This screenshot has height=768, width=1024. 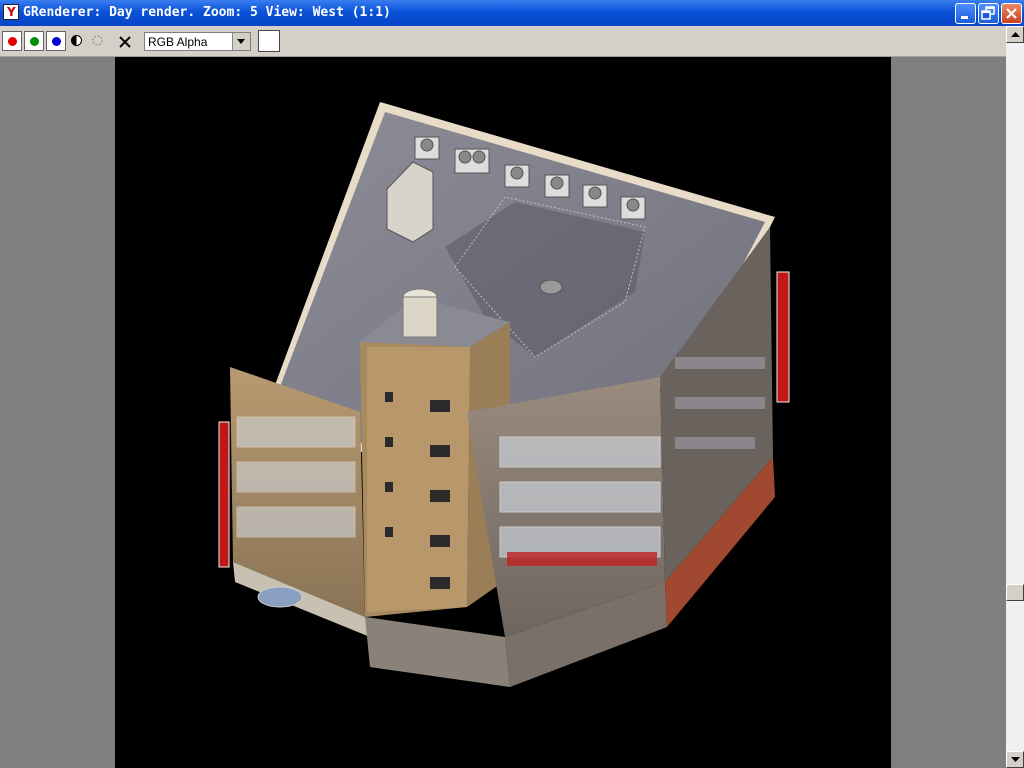 What do you see at coordinates (125, 42) in the screenshot?
I see `close-x-icon` at bounding box center [125, 42].